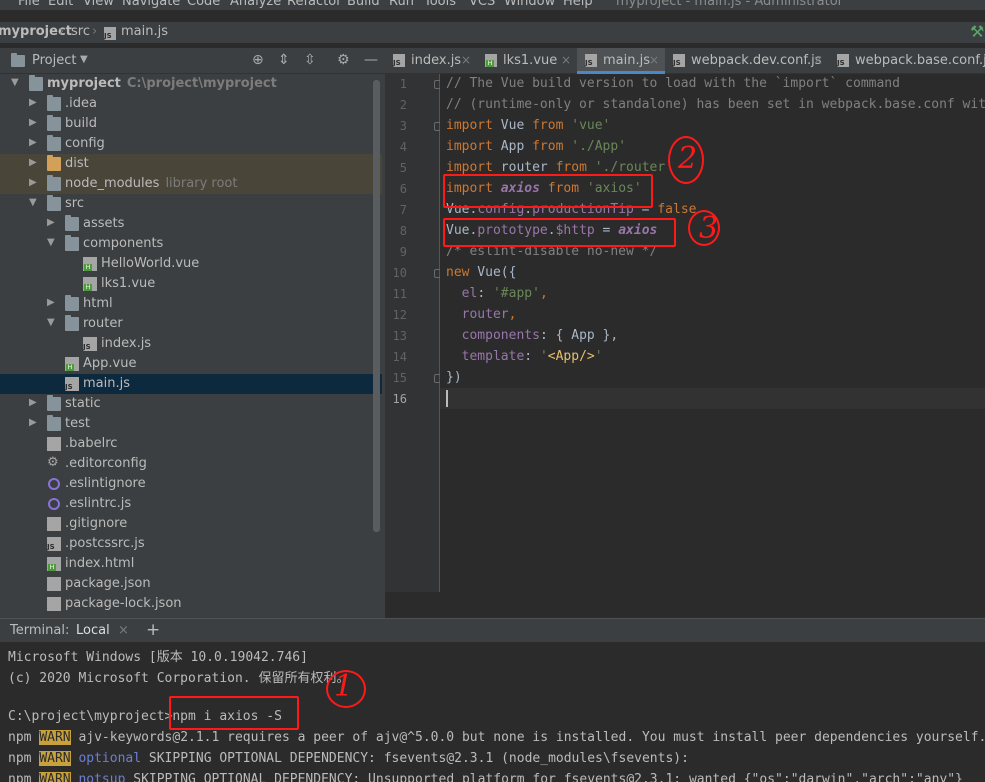 The image size is (985, 782). I want to click on tree-item-eslintignore: .eslintignore, so click(191, 484).